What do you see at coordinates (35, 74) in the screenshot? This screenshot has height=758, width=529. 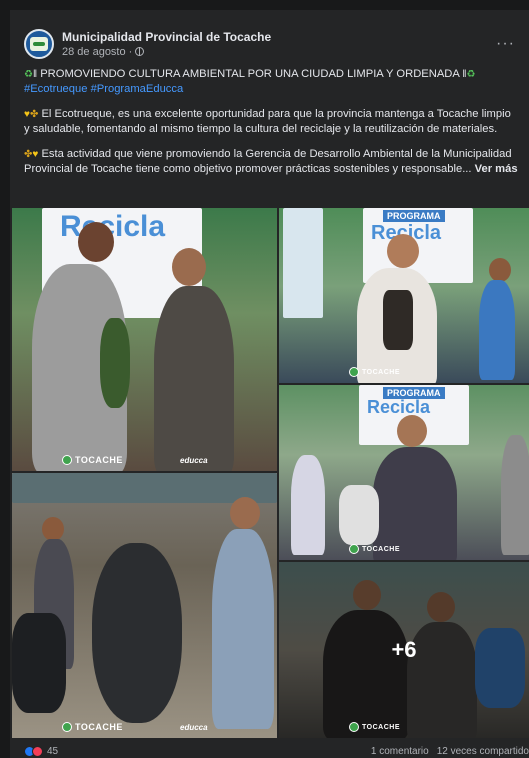 I see `pause-icon: ‖` at bounding box center [35, 74].